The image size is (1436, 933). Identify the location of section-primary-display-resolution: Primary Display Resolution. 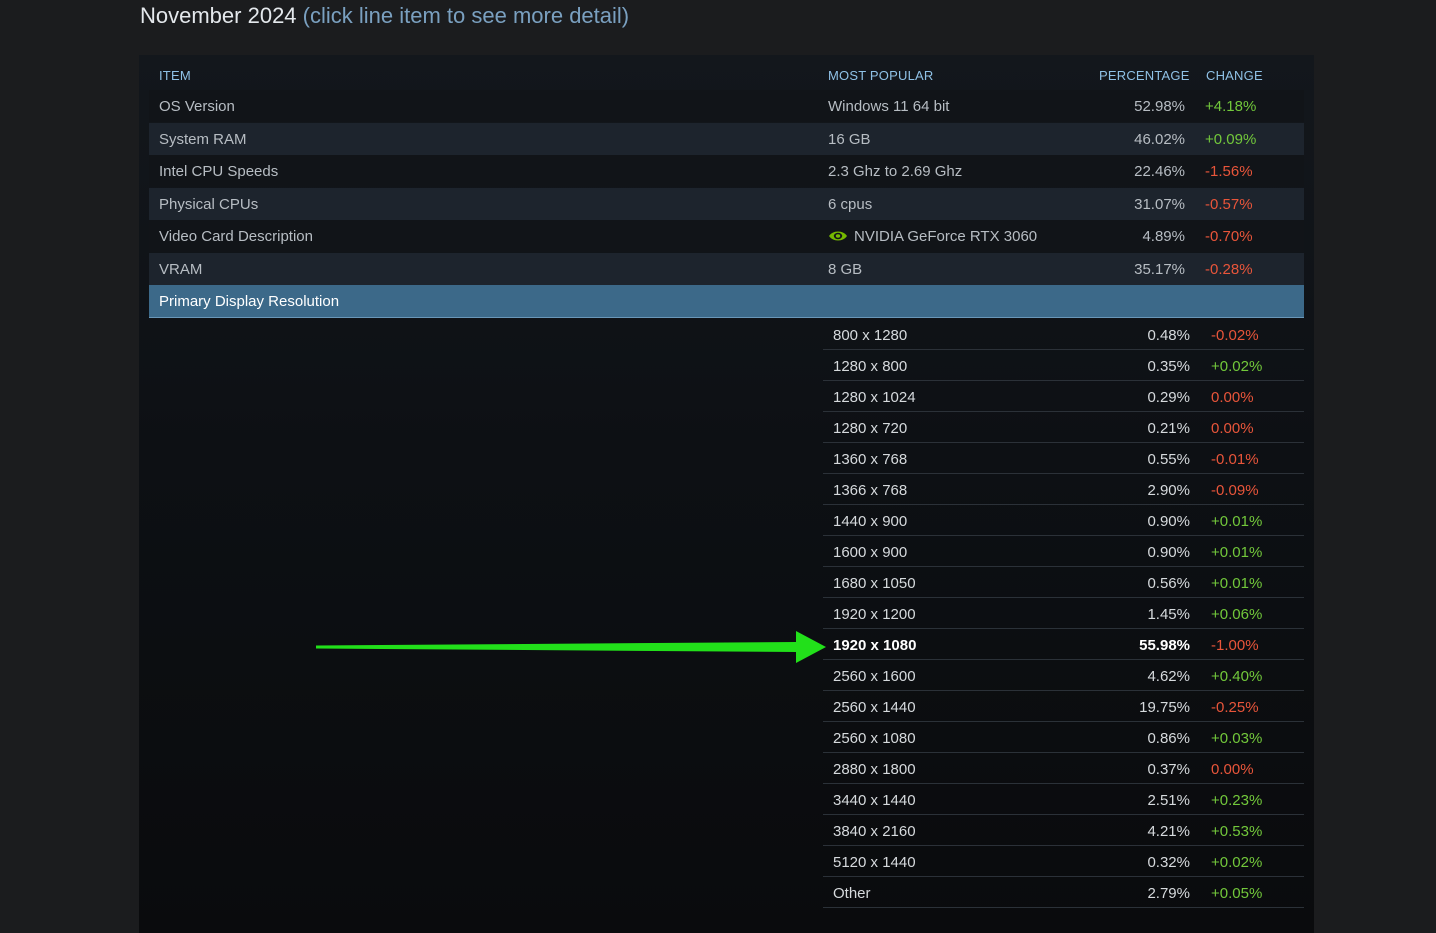
(726, 301).